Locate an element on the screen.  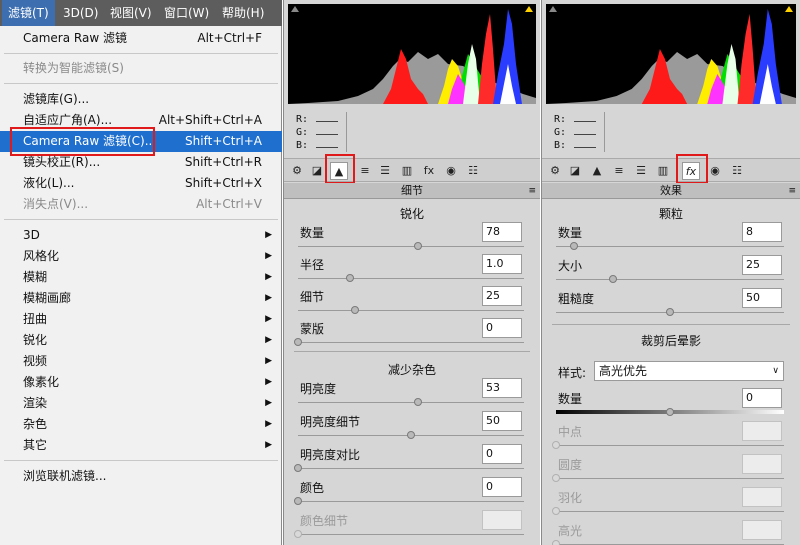
histogram-graph is located at coordinates (412, 54).